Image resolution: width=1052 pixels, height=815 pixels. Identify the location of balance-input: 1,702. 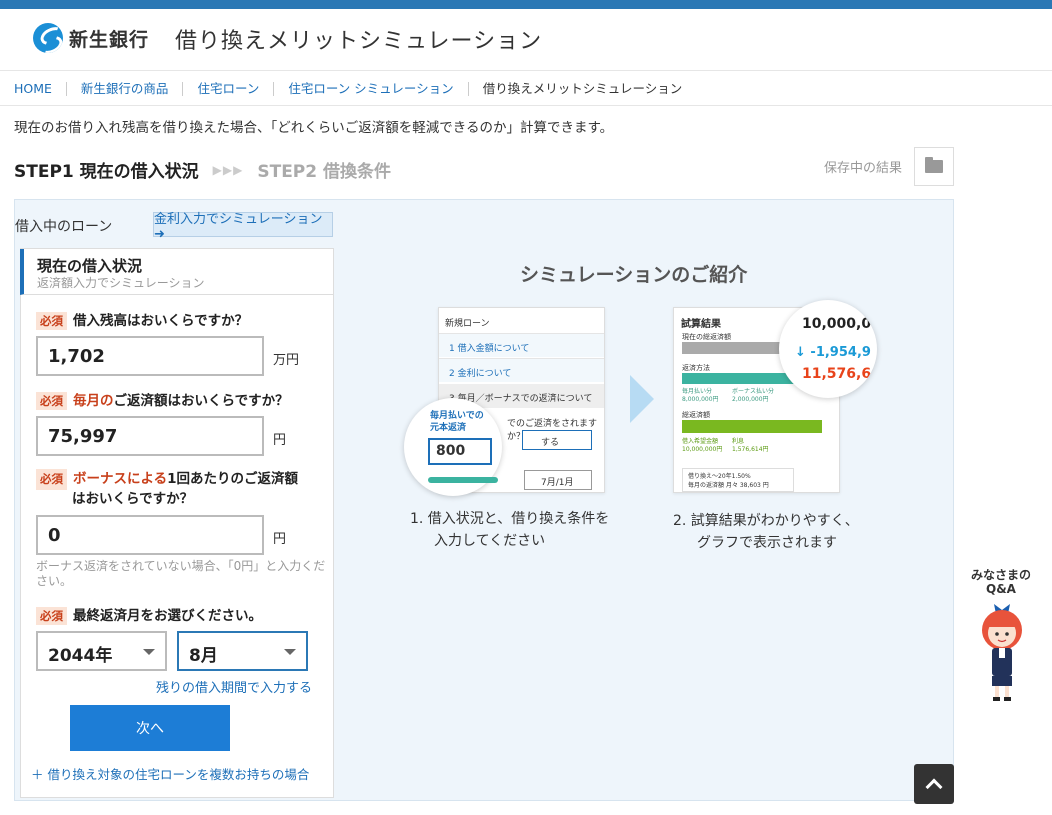
(150, 356).